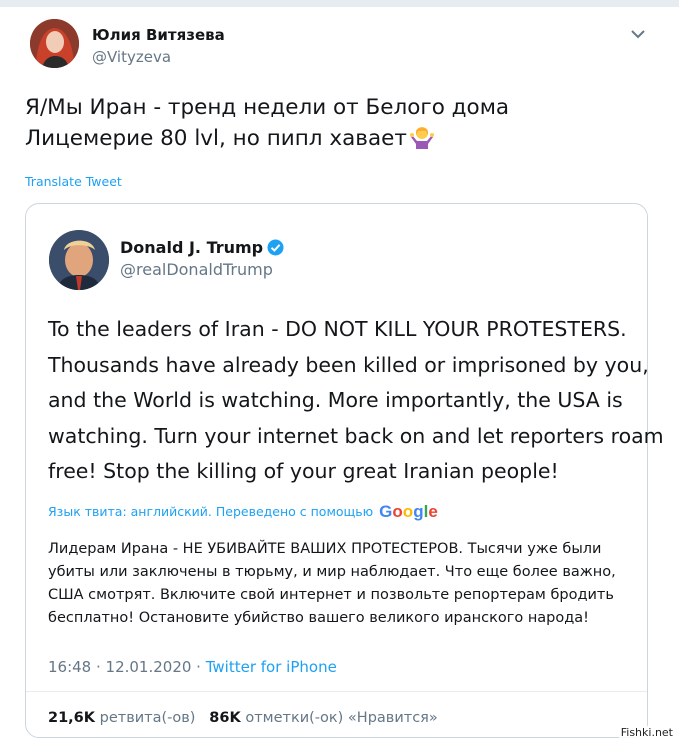 This screenshot has height=746, width=679. What do you see at coordinates (202, 247) in the screenshot?
I see `quoted-author-name: Donald J. Trump` at bounding box center [202, 247].